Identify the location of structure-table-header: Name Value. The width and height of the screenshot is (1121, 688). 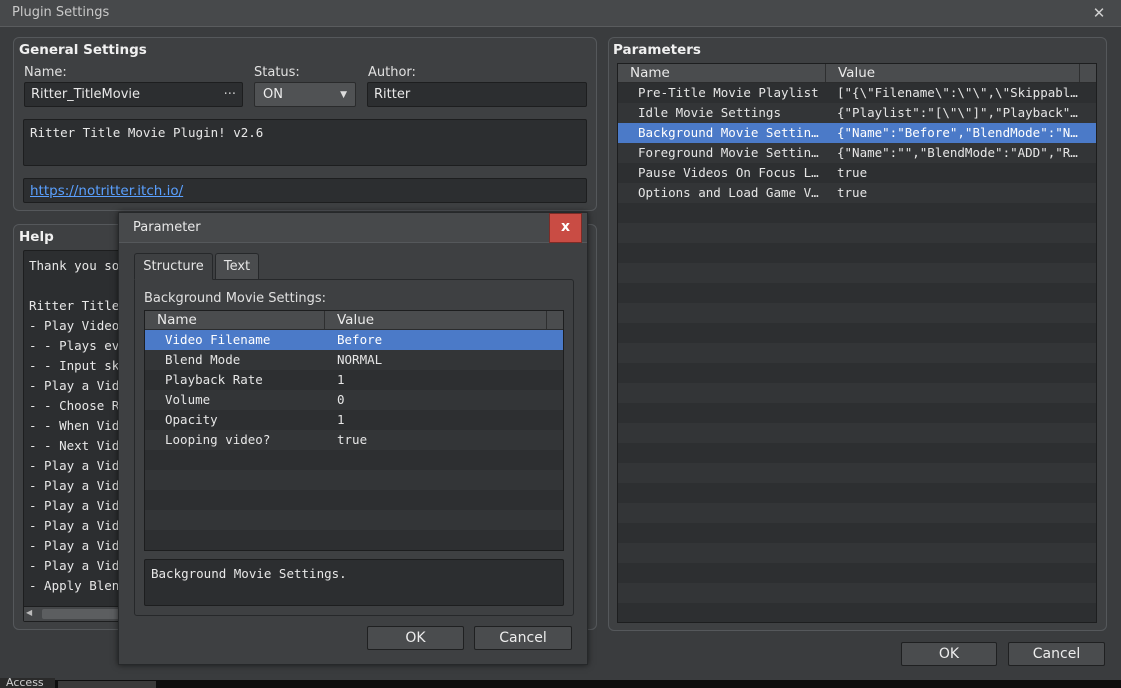
(354, 320).